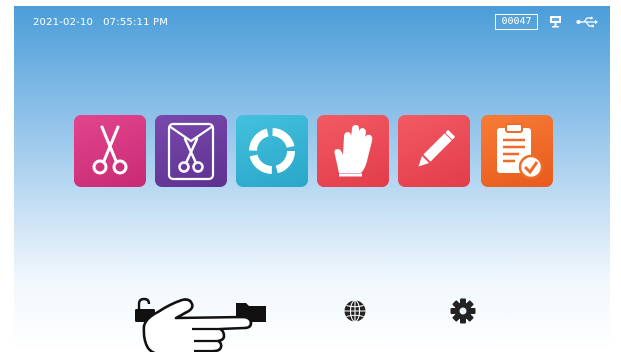 Image resolution: width=621 pixels, height=358 pixels. Describe the element at coordinates (520, 151) in the screenshot. I see `clipboard-check-icon` at that location.